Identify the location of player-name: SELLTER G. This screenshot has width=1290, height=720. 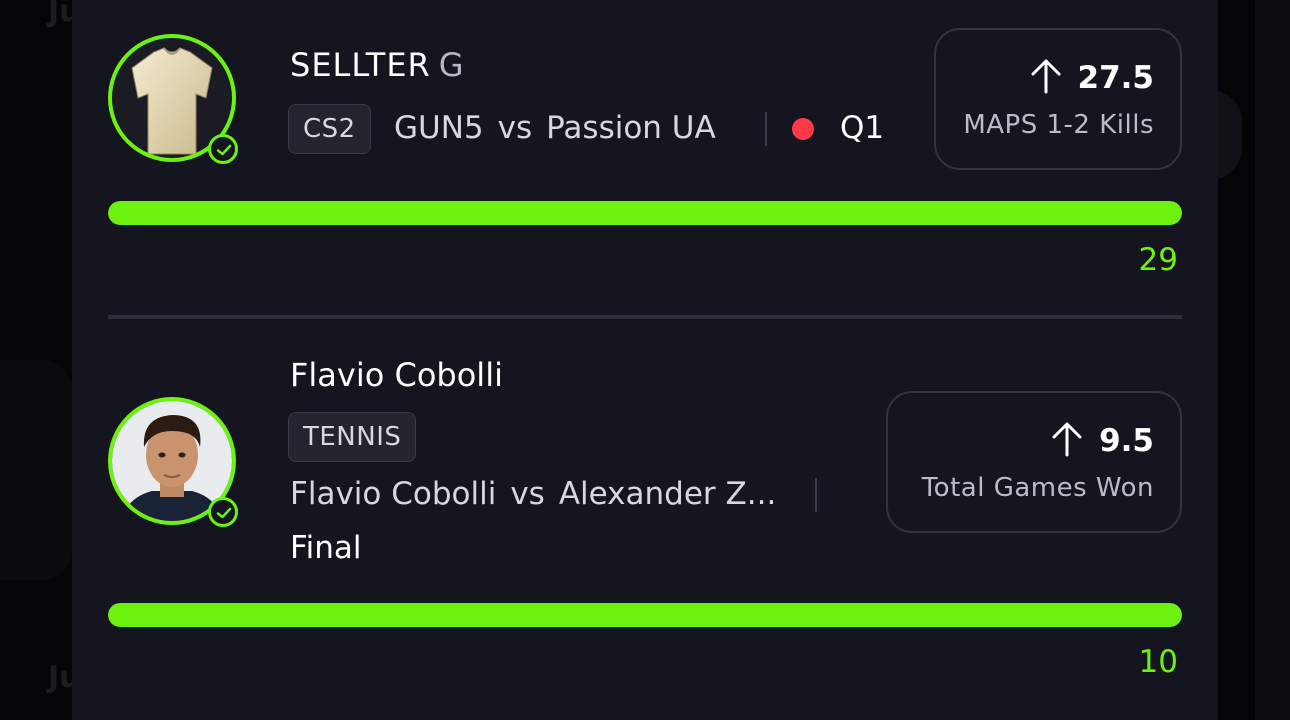
(377, 65).